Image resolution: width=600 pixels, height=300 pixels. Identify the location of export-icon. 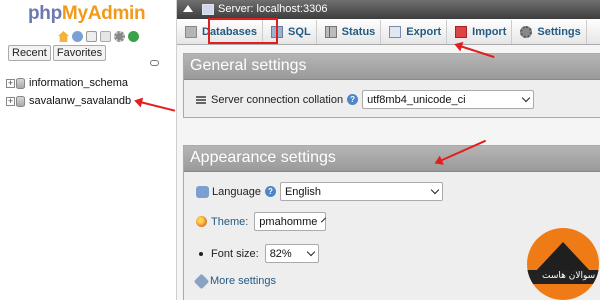
(395, 31).